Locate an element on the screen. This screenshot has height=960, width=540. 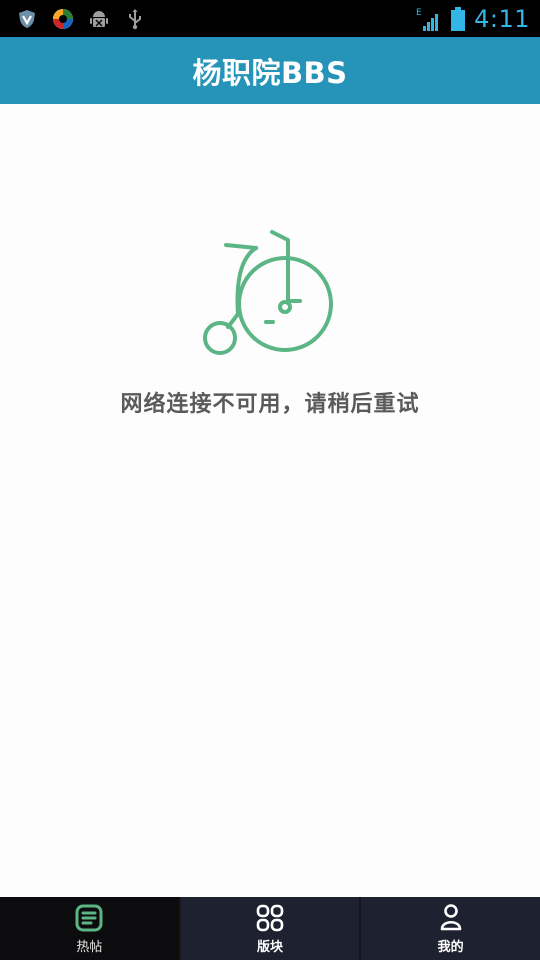
signal-icon: E is located at coordinates (427, 19).